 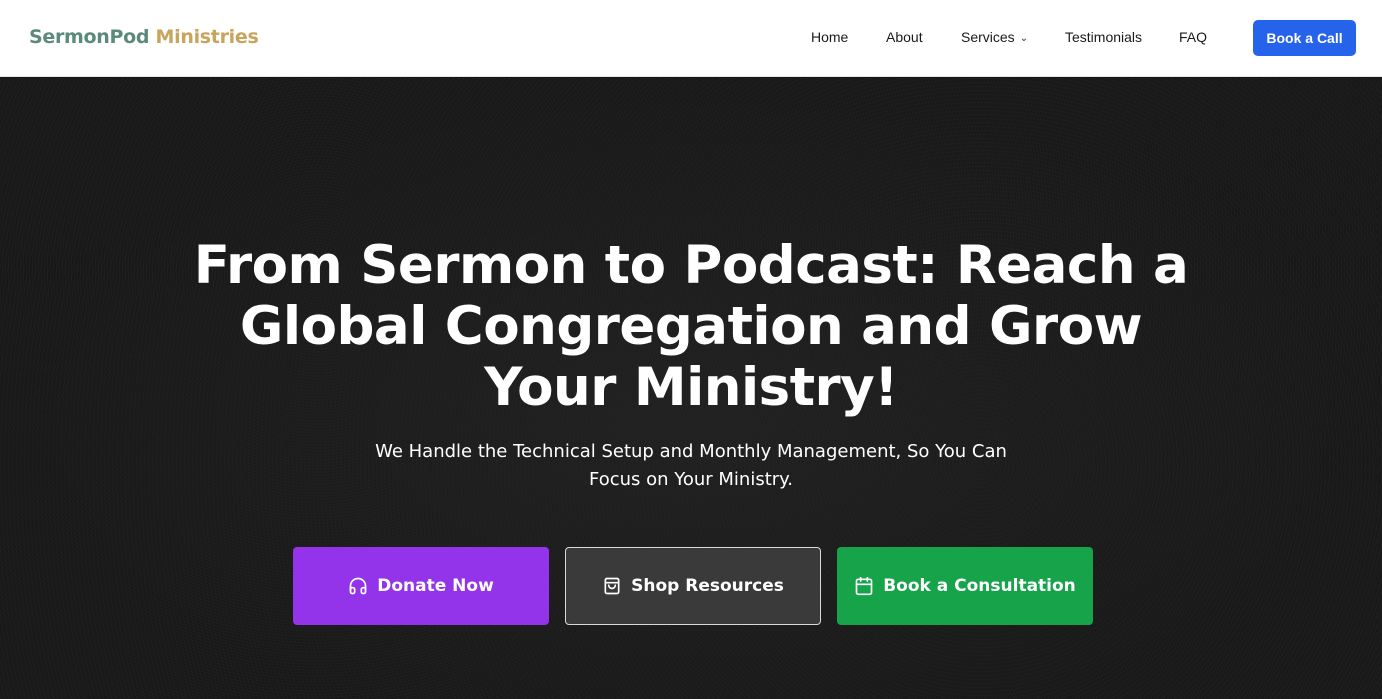 What do you see at coordinates (864, 586) in the screenshot?
I see `calendar-icon` at bounding box center [864, 586].